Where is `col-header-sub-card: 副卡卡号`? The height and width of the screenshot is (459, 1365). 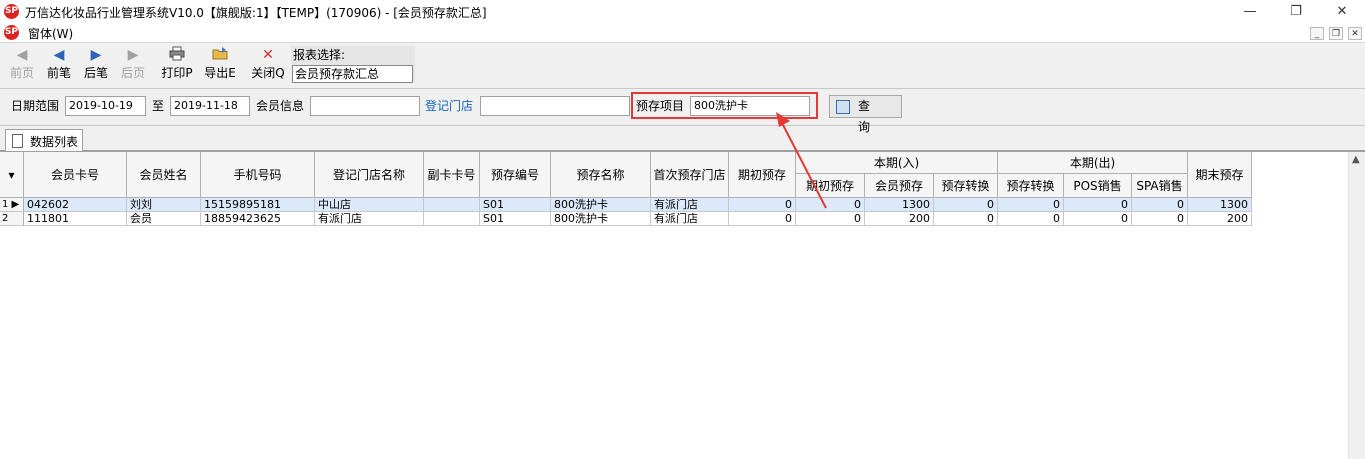 col-header-sub-card: 副卡卡号 is located at coordinates (452, 175).